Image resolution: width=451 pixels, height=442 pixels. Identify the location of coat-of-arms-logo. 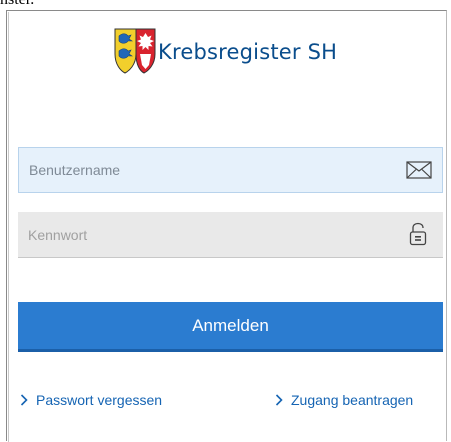
(135, 51).